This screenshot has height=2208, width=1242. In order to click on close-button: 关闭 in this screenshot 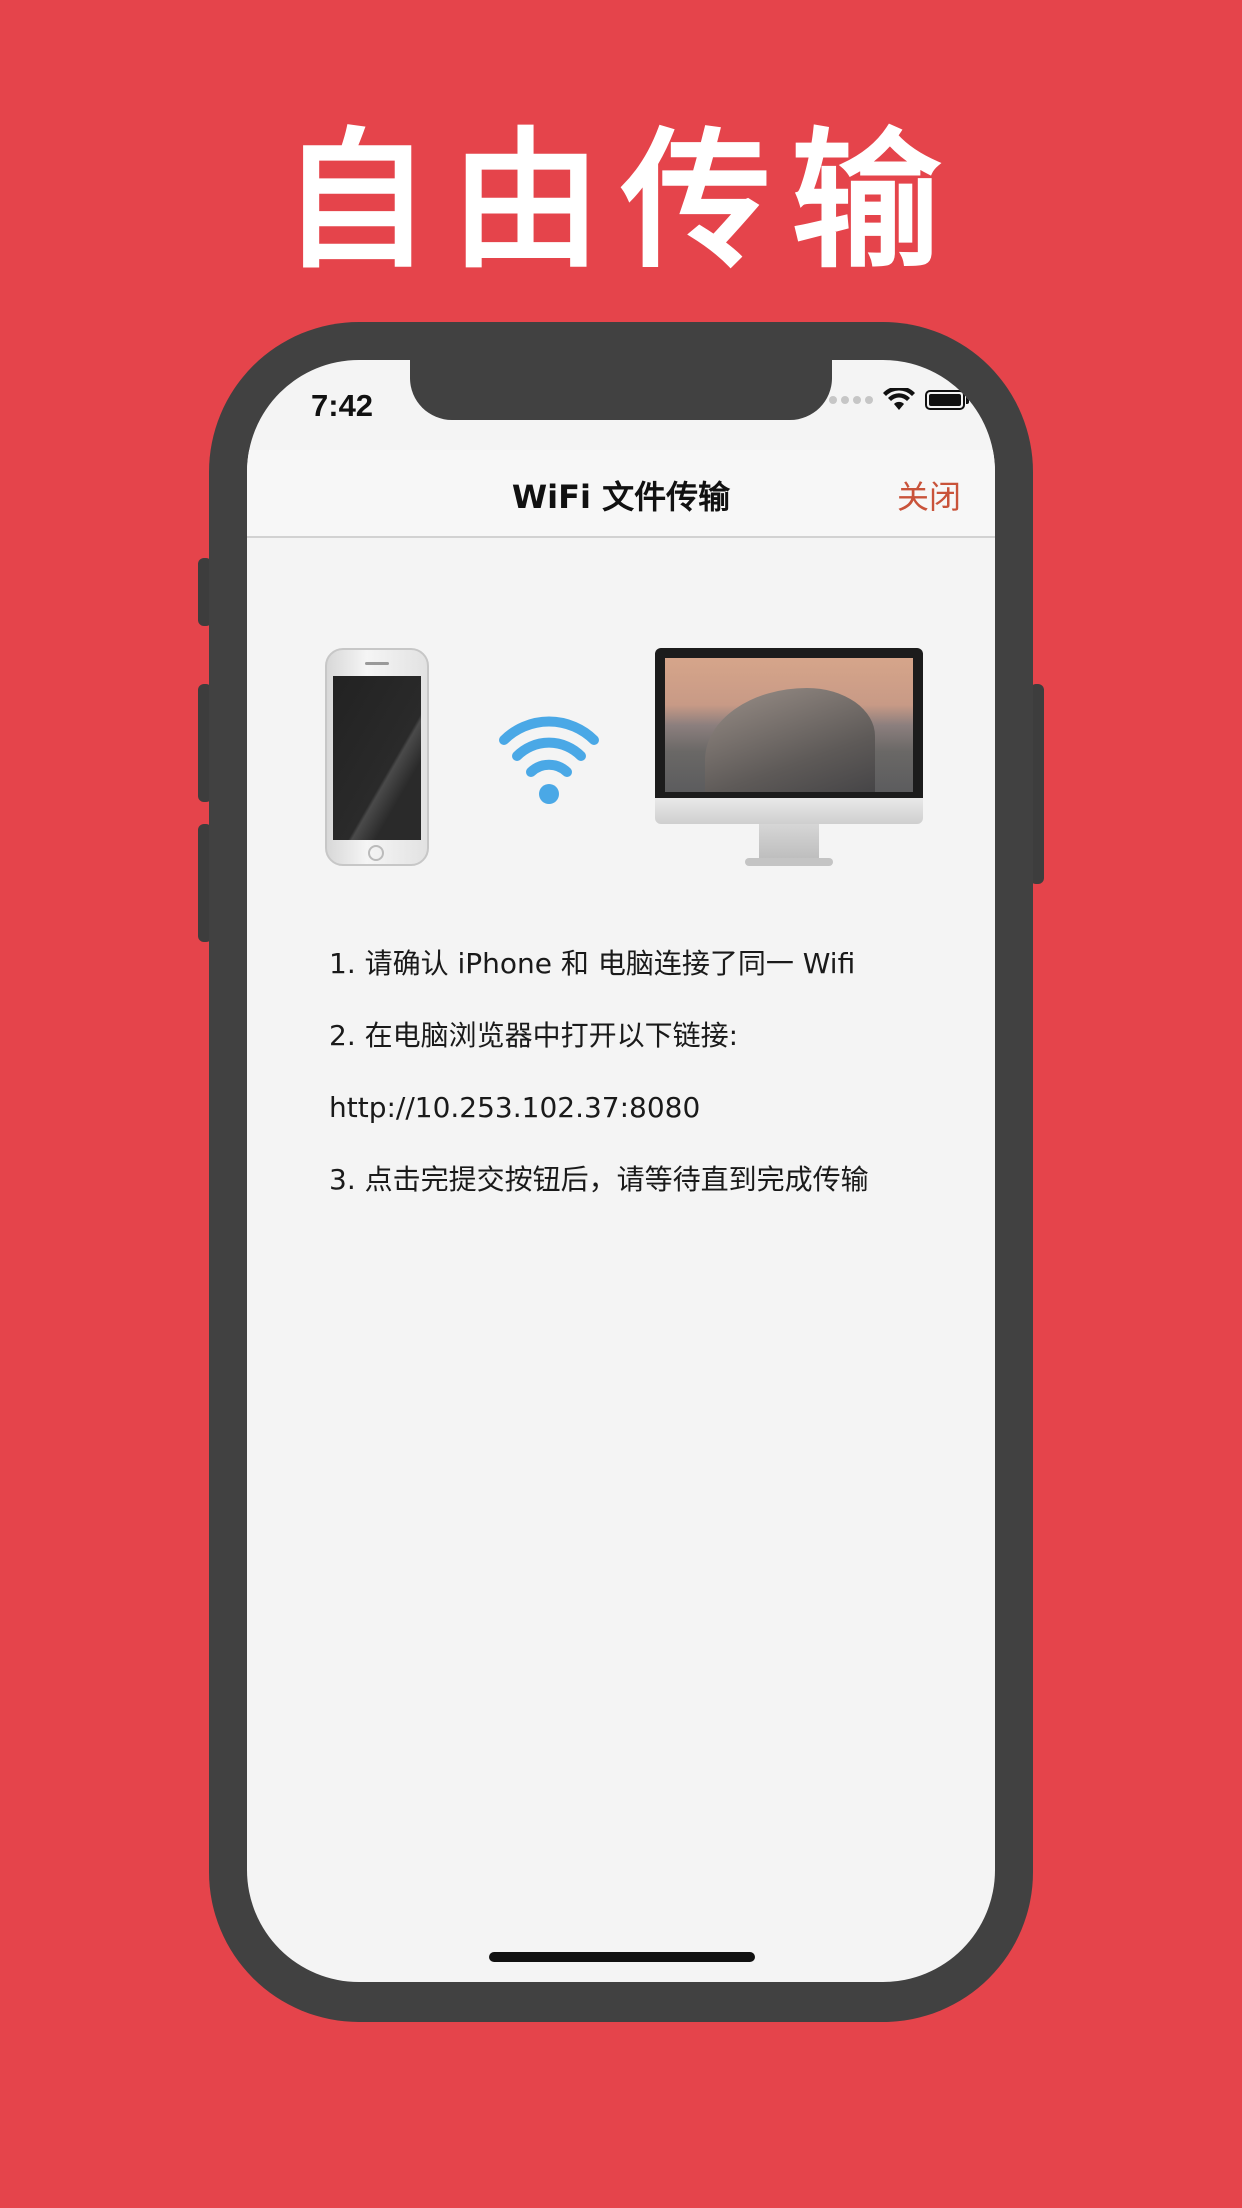, I will do `click(929, 495)`.